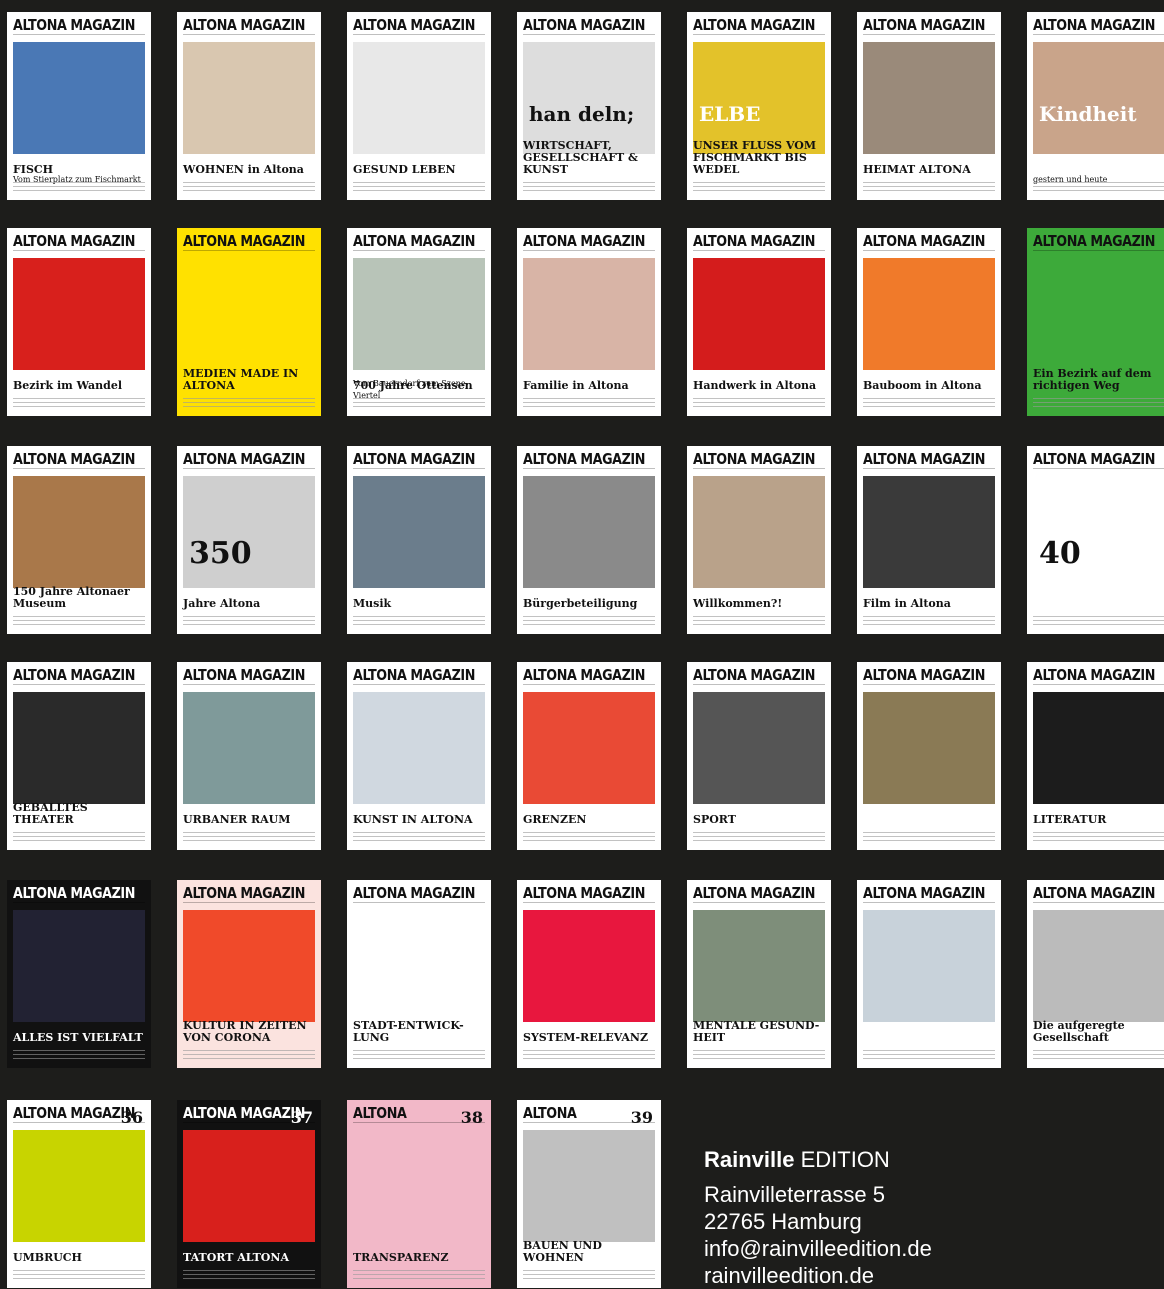 The width and height of the screenshot is (1164, 1289). What do you see at coordinates (917, 169) in the screenshot?
I see `cover-headline: HEIMAT ALTONA` at bounding box center [917, 169].